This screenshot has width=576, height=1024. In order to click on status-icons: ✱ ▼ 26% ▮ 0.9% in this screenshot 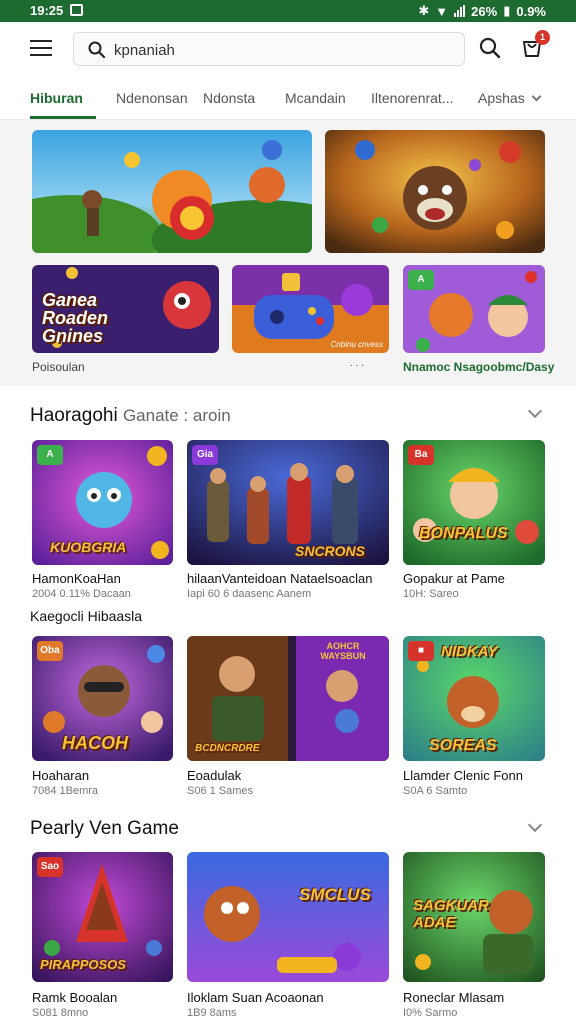, I will do `click(482, 11)`.